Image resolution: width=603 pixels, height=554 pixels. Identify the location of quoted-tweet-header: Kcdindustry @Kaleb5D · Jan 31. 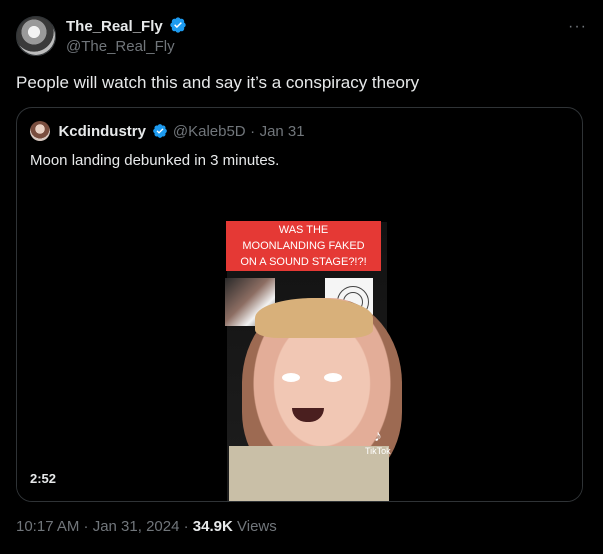
(167, 132).